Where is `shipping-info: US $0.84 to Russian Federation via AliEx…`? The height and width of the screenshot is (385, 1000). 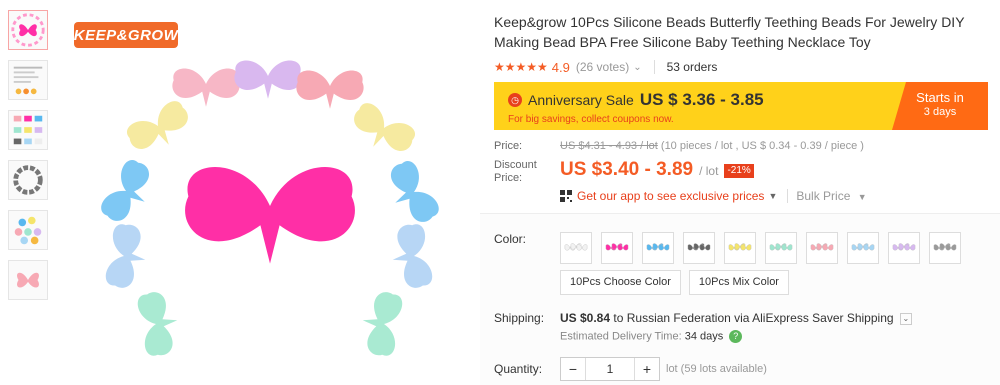
shipping-info: US $0.84 to Russian Federation via AliEx… is located at coordinates (736, 318).